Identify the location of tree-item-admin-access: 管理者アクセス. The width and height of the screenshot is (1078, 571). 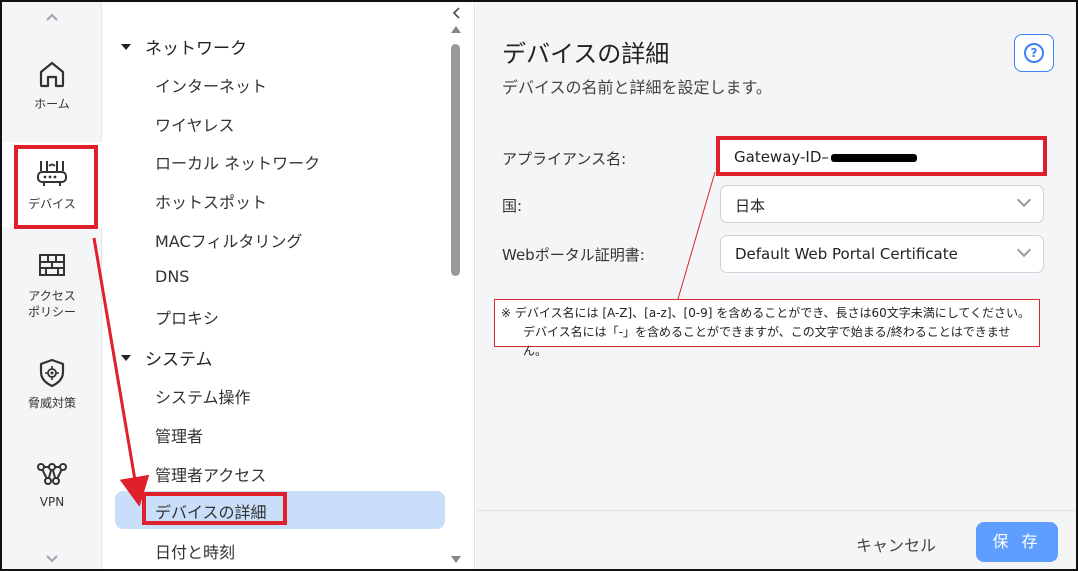
(210, 474).